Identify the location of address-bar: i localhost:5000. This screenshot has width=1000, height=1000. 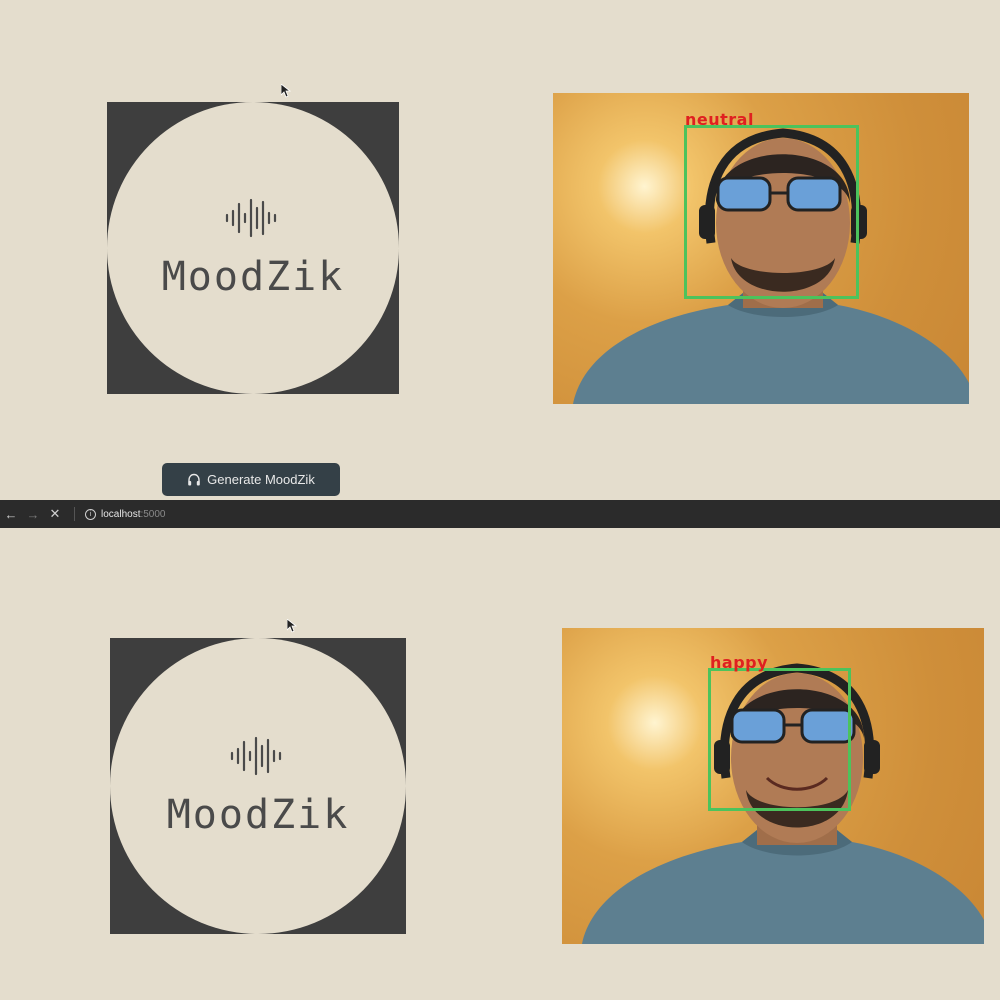
(125, 514).